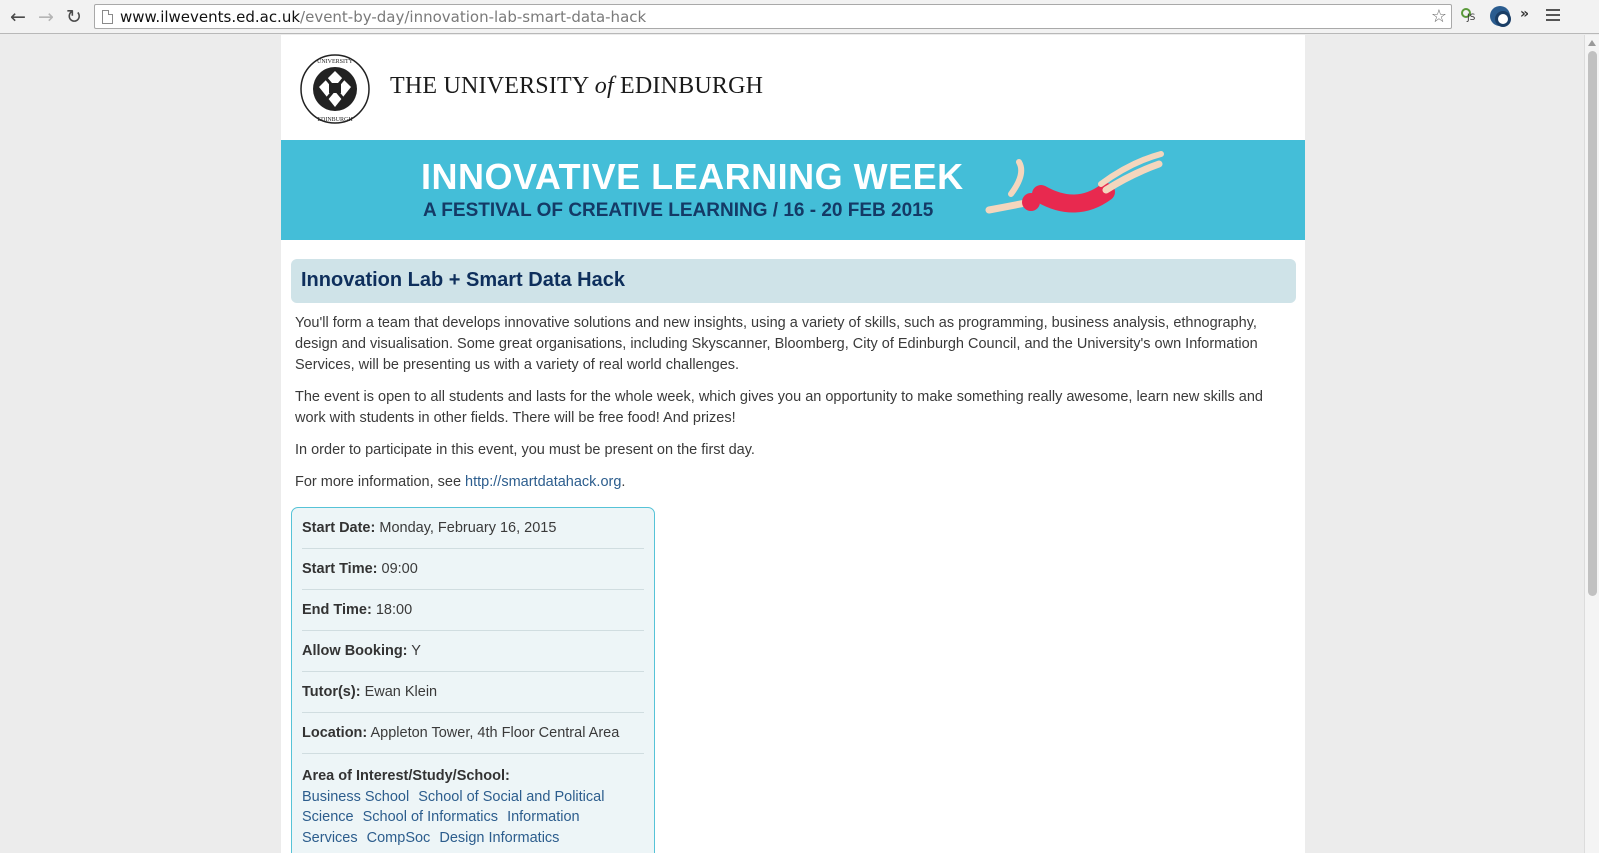 This screenshot has height=853, width=1599. Describe the element at coordinates (74, 17) in the screenshot. I see `reload-icon: ↻` at that location.